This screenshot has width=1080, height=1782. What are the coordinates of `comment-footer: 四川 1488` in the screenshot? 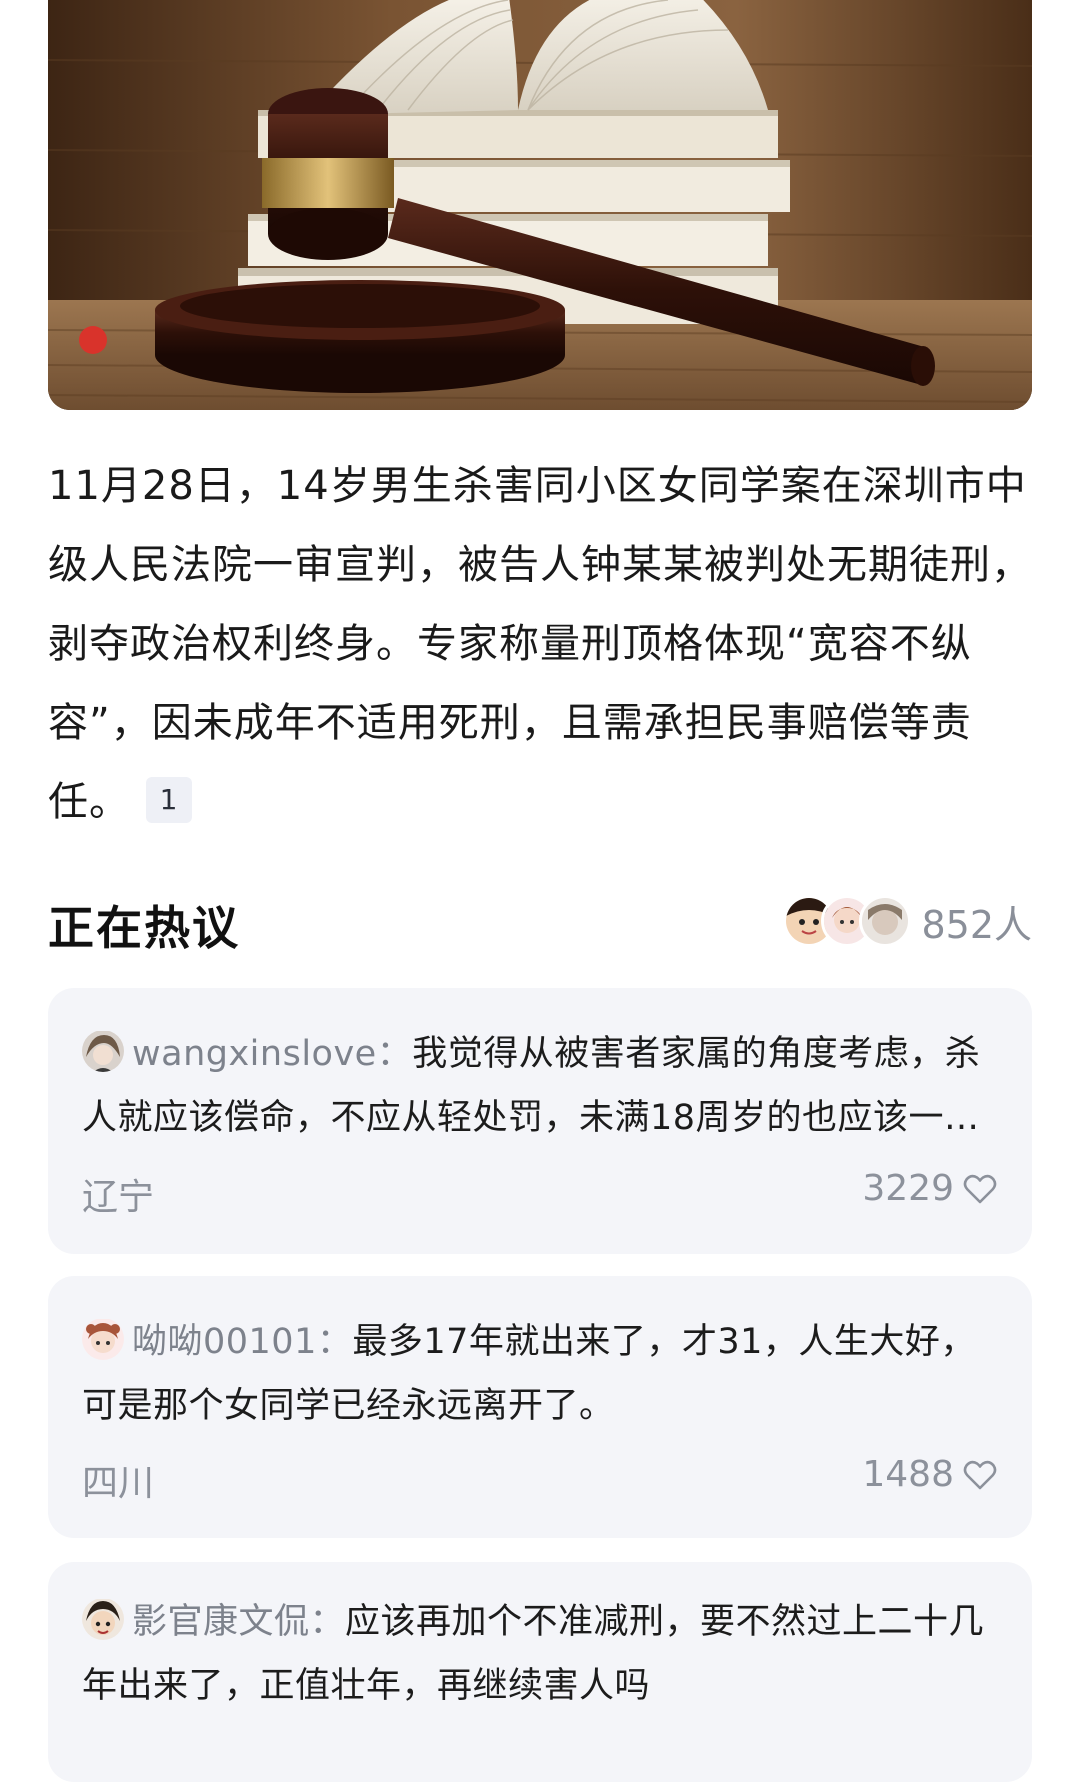 It's located at (540, 1479).